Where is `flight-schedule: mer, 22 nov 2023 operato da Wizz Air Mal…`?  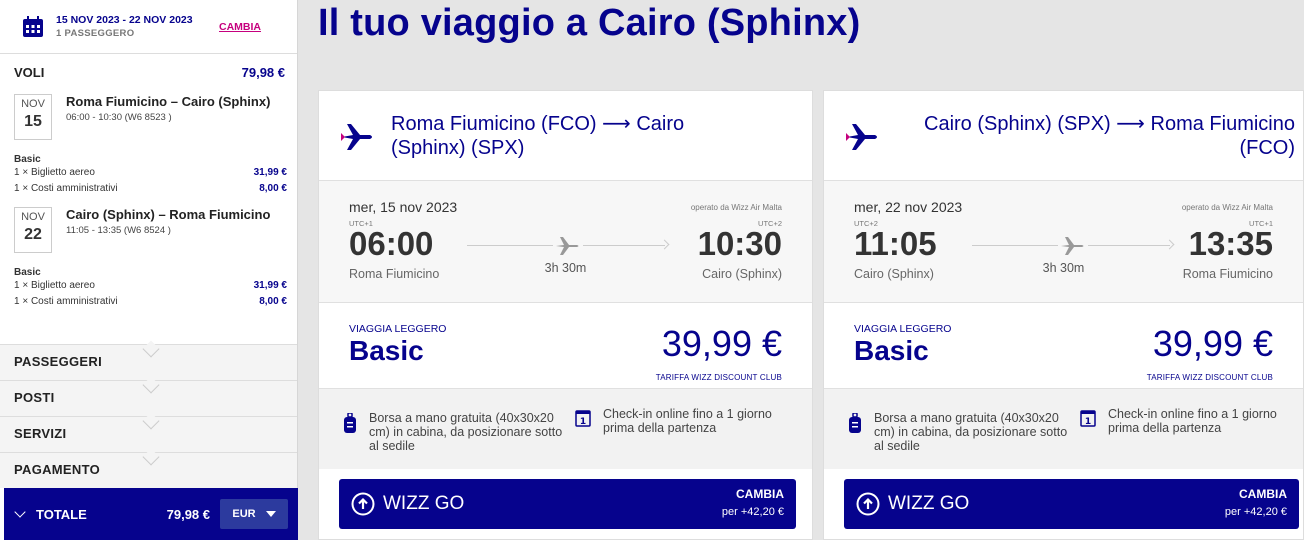 flight-schedule: mer, 22 nov 2023 operato da Wizz Air Mal… is located at coordinates (1063, 242).